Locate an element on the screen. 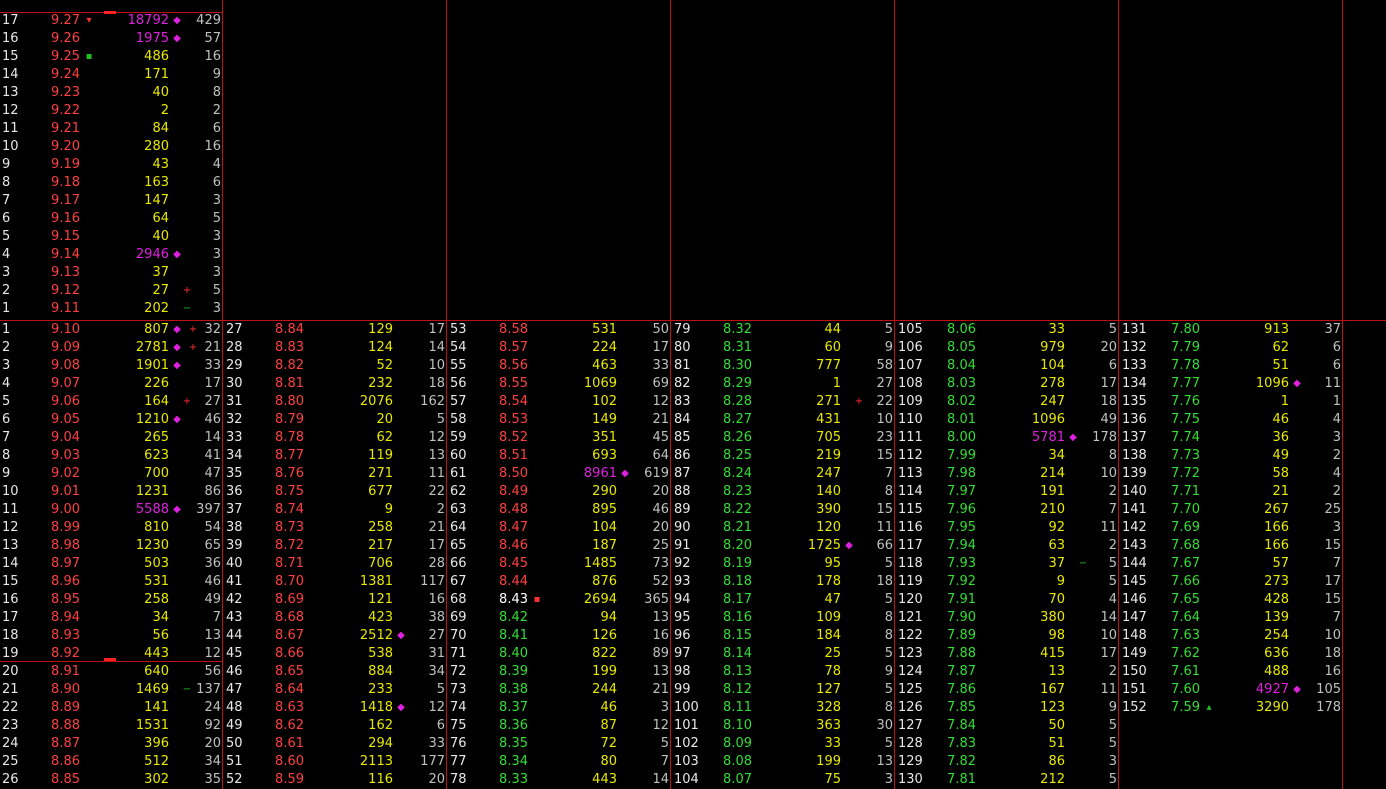  trade-count: 619 is located at coordinates (656, 473).